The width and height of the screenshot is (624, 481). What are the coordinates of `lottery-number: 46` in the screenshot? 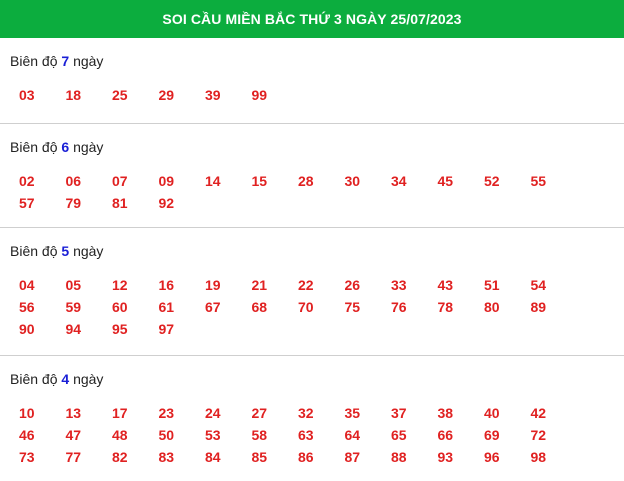 It's located at (27, 435).